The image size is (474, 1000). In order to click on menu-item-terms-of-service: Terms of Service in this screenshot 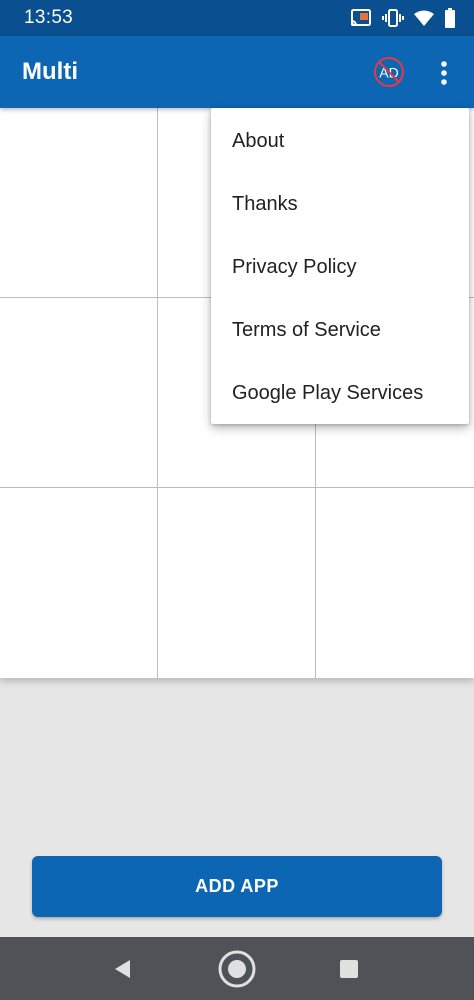, I will do `click(340, 330)`.